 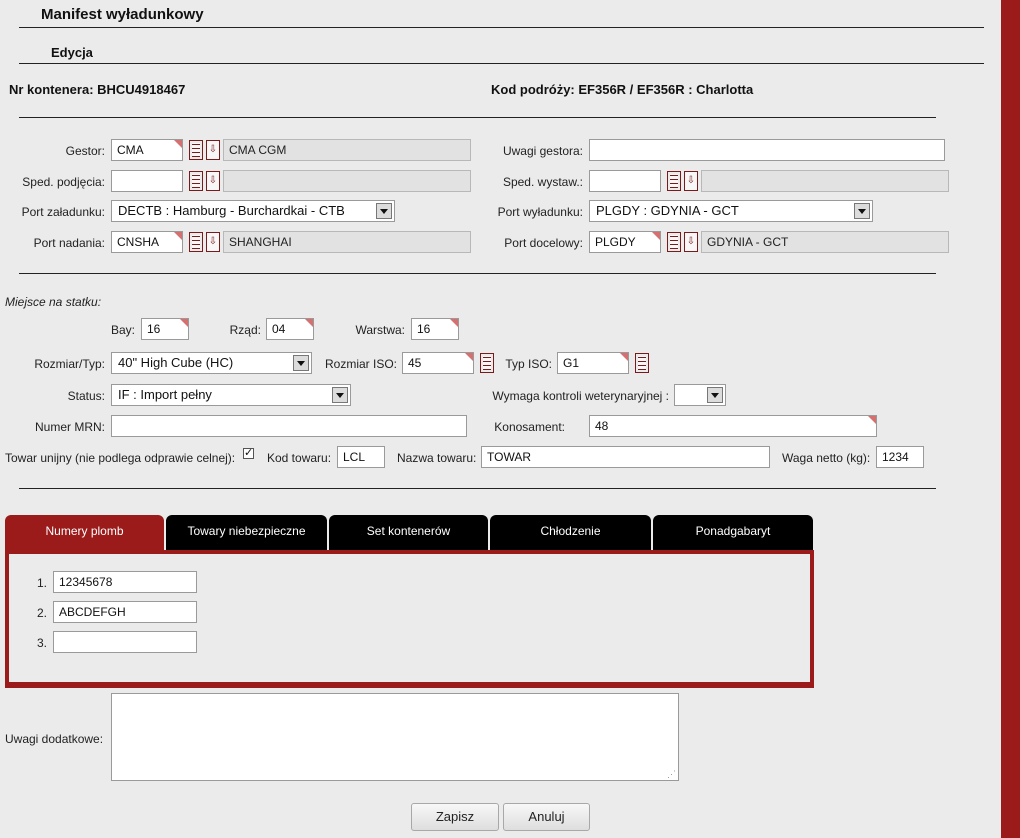 What do you see at coordinates (435, 329) in the screenshot?
I see `warstwa-input: 16` at bounding box center [435, 329].